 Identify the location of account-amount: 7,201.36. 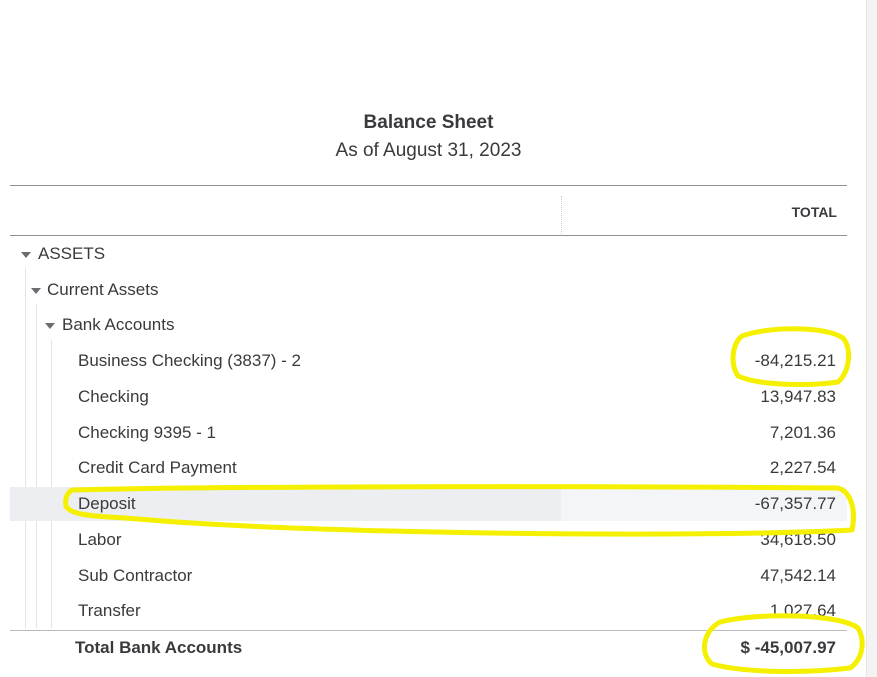
(803, 433).